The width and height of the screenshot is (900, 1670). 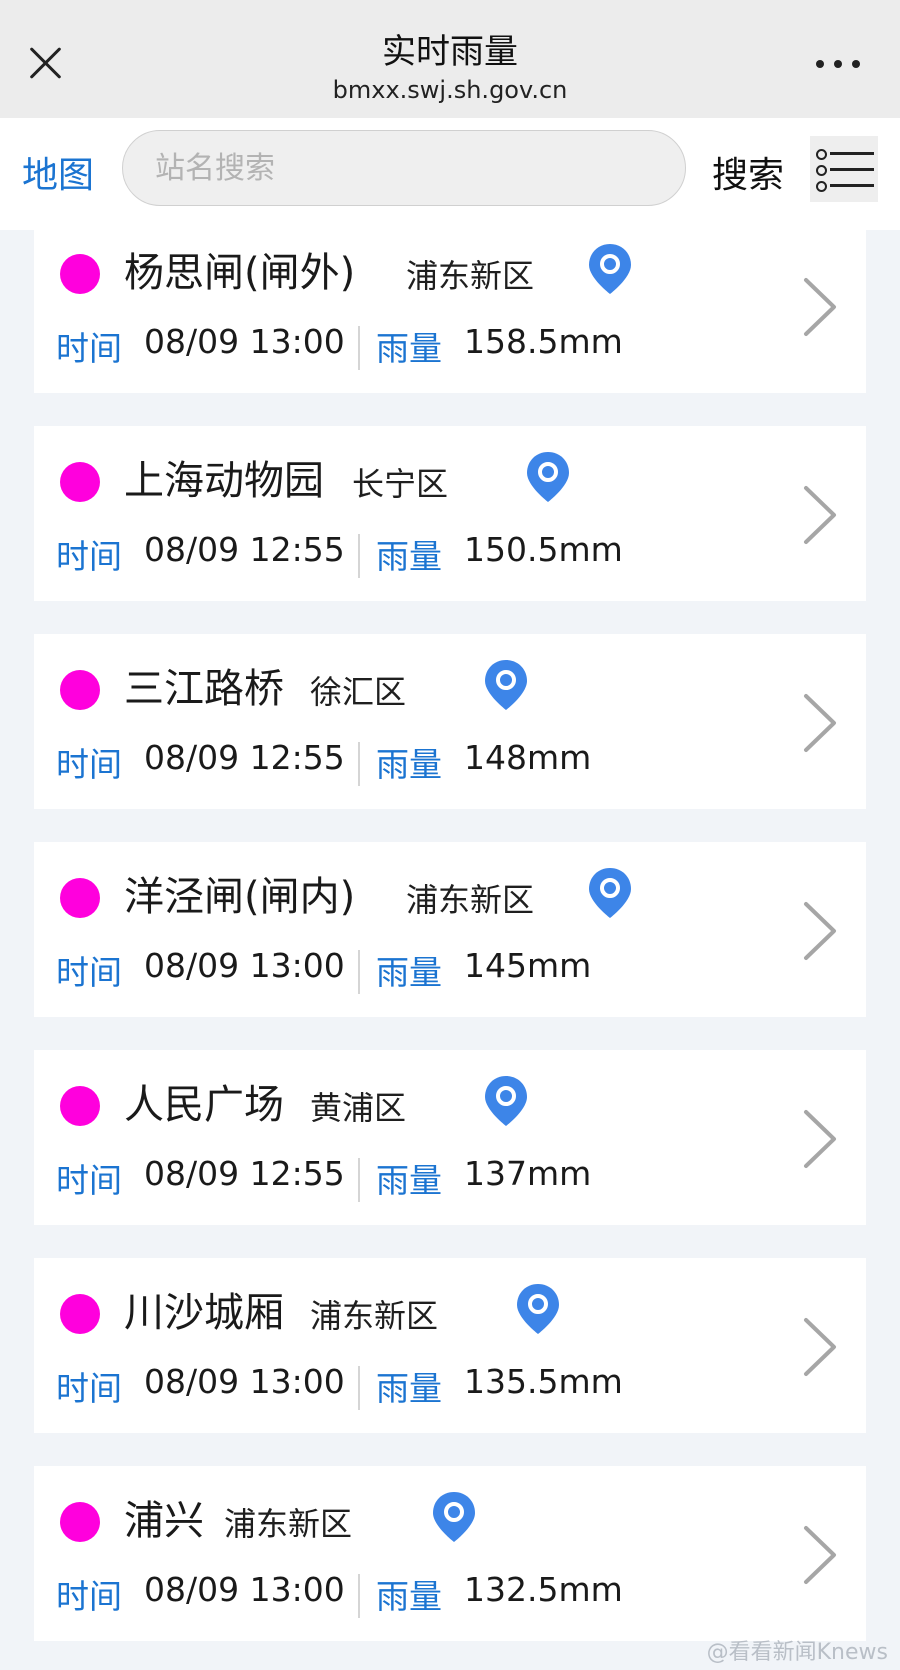 What do you see at coordinates (450, 1137) in the screenshot?
I see `station-card: 人民广场 黄浦区时间 08/09 12:55 雨量 137mm` at bounding box center [450, 1137].